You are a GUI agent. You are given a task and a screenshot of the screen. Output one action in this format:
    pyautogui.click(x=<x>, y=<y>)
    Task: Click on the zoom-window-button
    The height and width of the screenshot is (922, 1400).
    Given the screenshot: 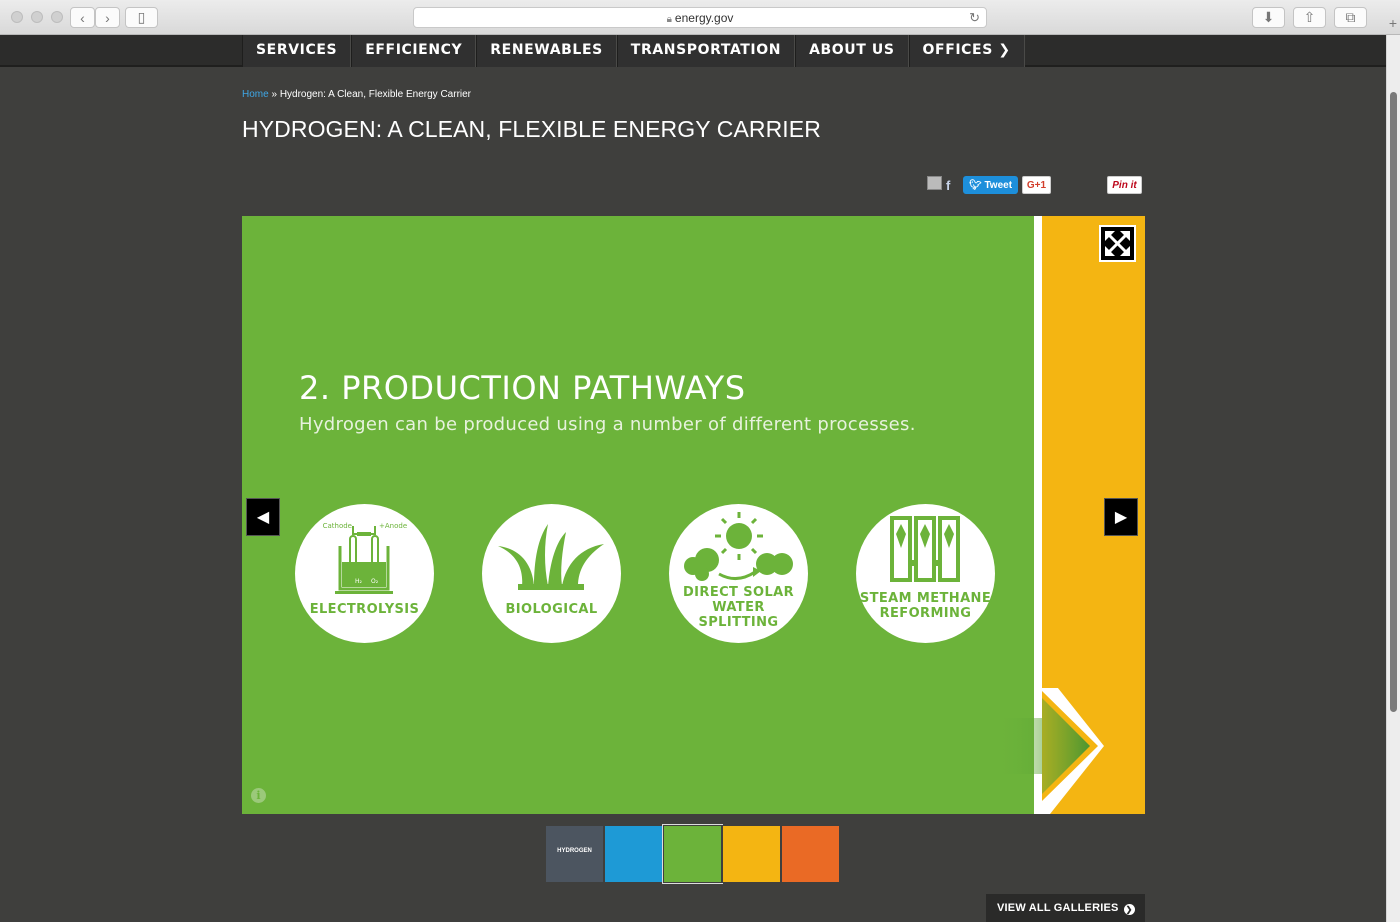 What is the action you would take?
    pyautogui.click(x=57, y=17)
    